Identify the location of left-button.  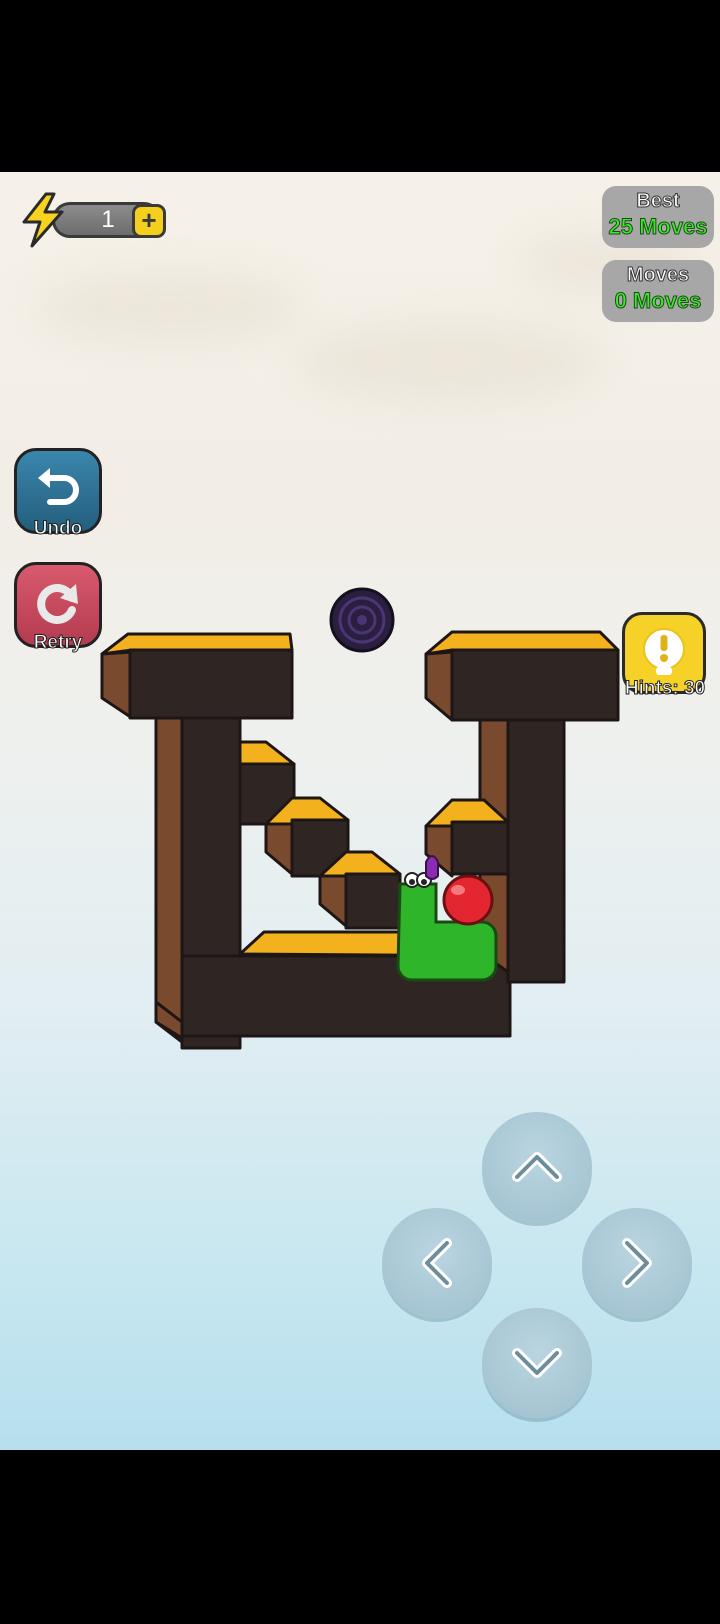
(437, 1263).